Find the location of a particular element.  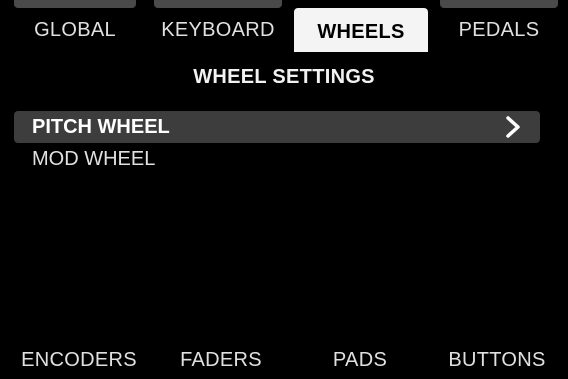

tab-keyboard: KEYBOARD is located at coordinates (218, 26).